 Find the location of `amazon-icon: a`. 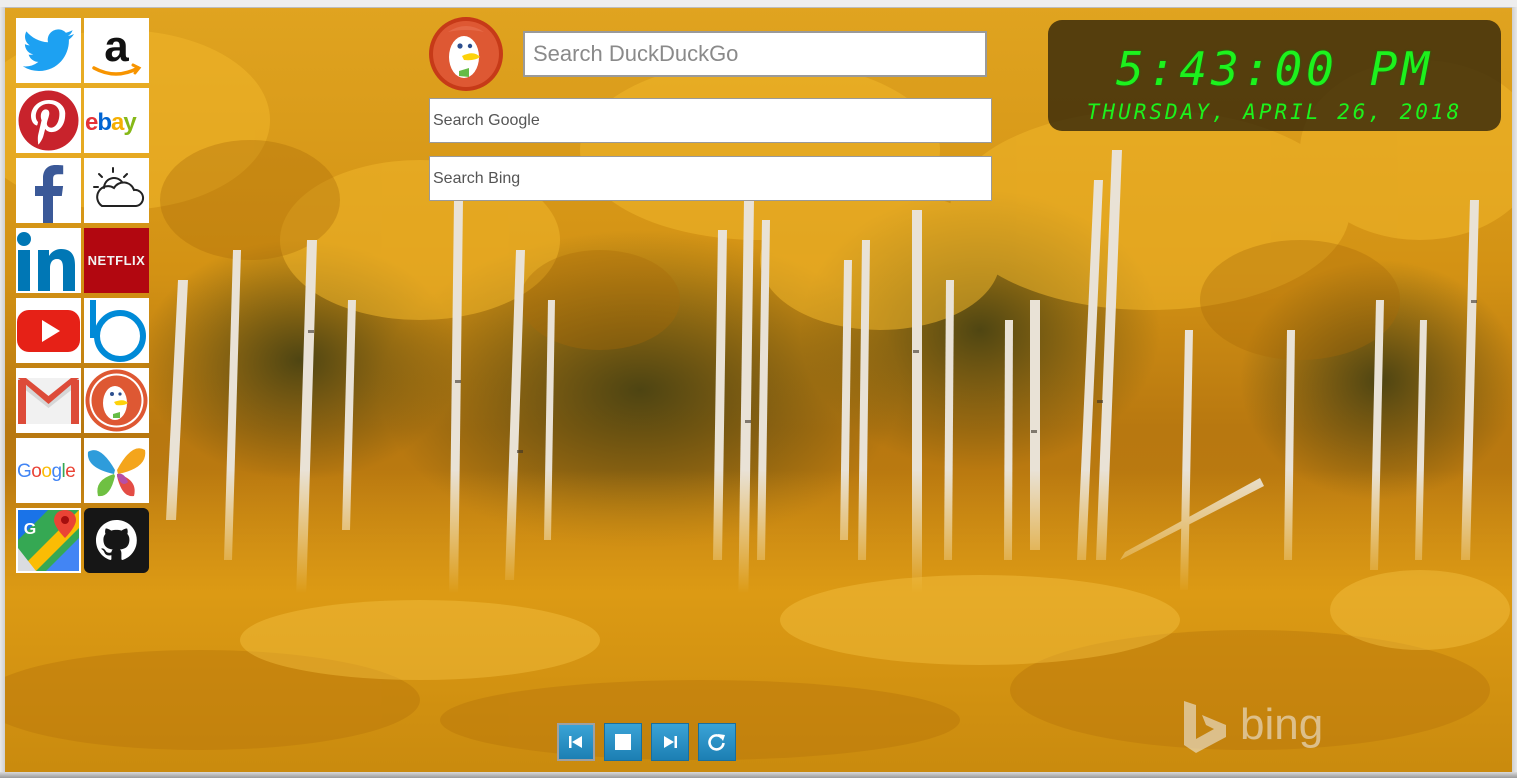

amazon-icon: a is located at coordinates (116, 50).